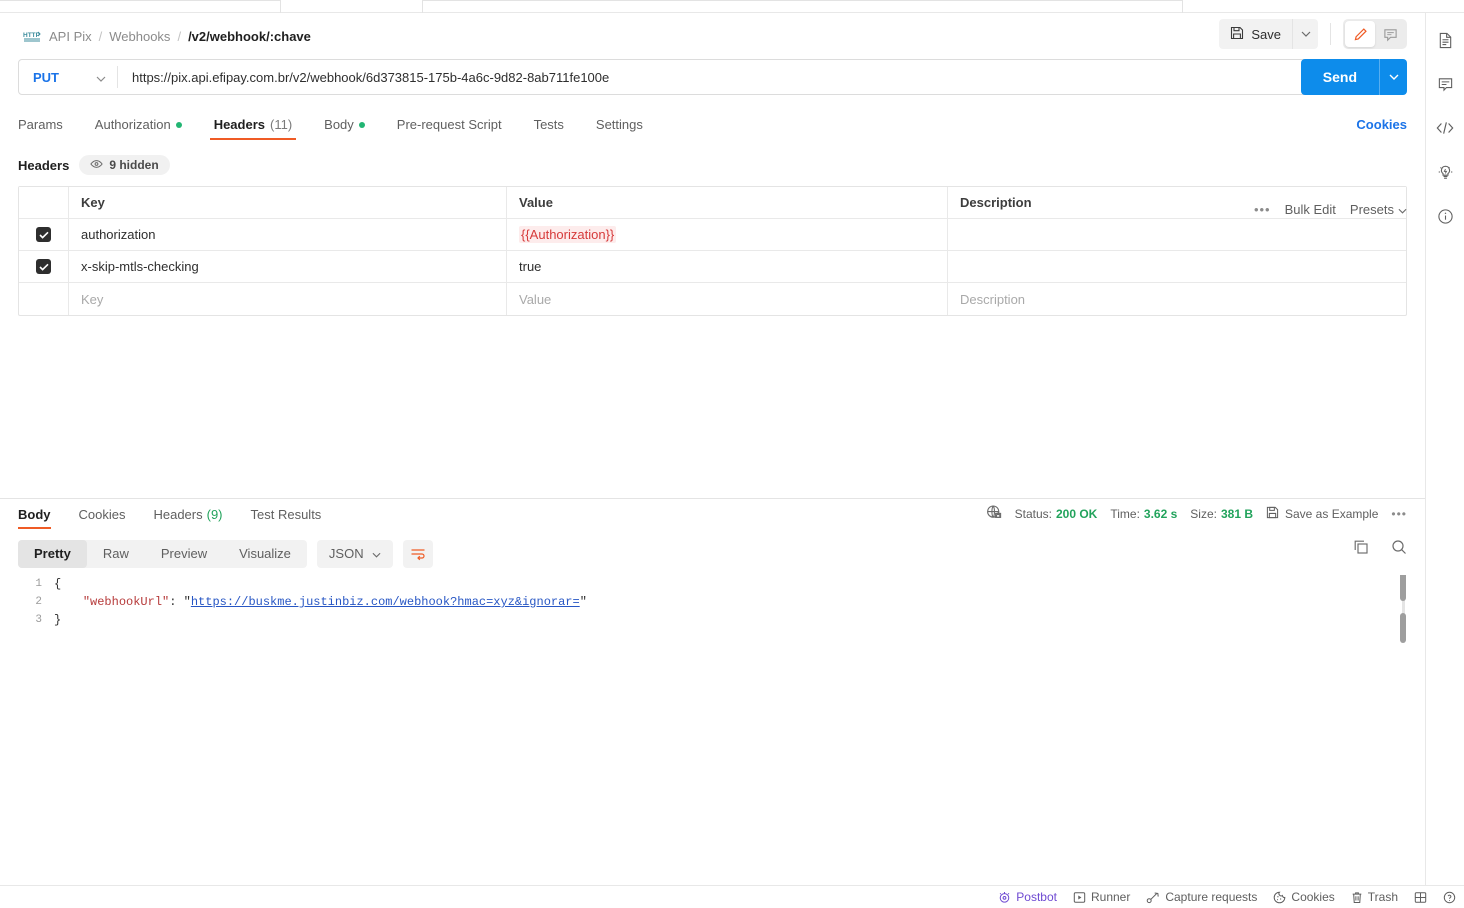 The height and width of the screenshot is (908, 1464). I want to click on header-value: true, so click(727, 266).